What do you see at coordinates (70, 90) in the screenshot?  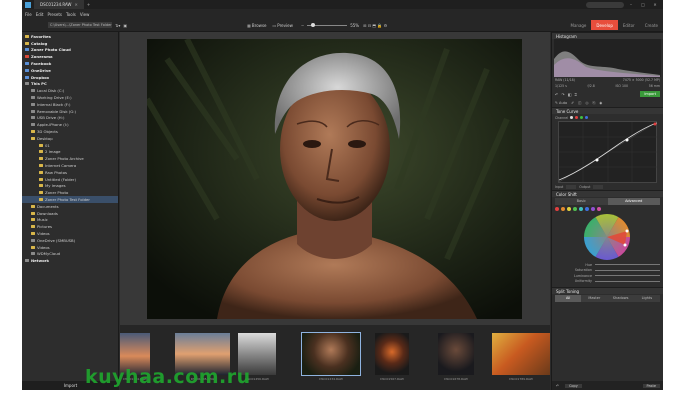 I see `tree-item: Local Disk (C:)` at bounding box center [70, 90].